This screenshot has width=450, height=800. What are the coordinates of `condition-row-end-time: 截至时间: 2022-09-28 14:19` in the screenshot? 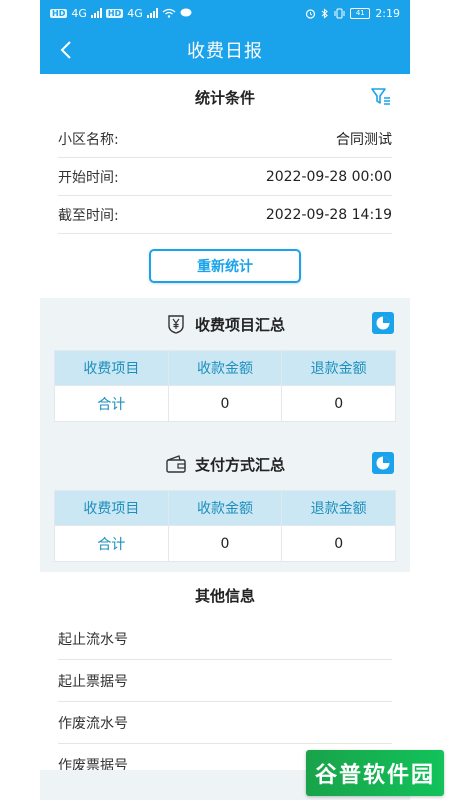 It's located at (225, 215).